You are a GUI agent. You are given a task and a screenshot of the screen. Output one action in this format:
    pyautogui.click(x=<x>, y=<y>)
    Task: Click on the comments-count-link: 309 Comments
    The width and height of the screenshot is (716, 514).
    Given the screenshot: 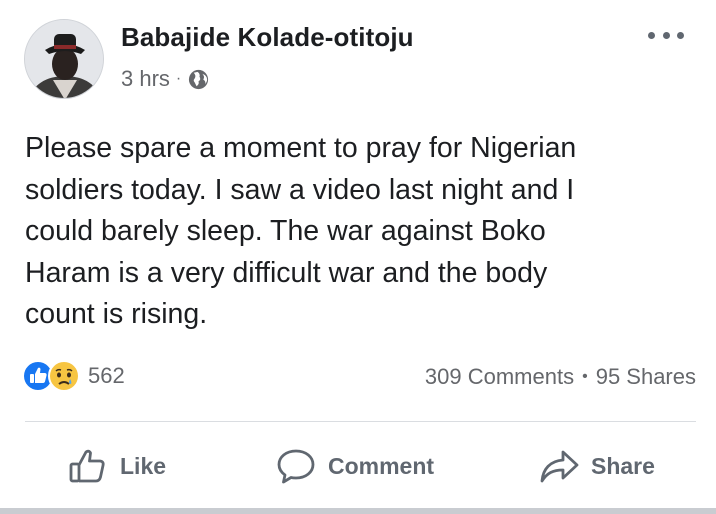 What is the action you would take?
    pyautogui.click(x=499, y=377)
    